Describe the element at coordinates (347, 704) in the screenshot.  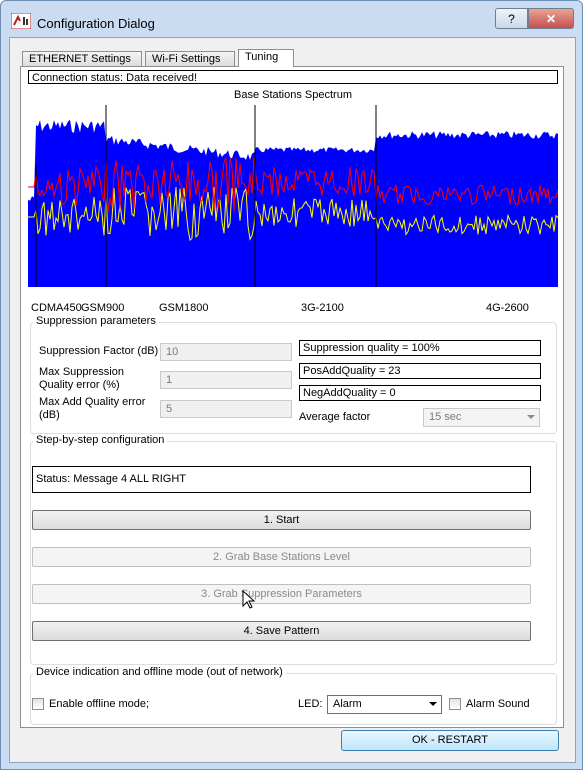
I see `led-select-value: Alarm` at that location.